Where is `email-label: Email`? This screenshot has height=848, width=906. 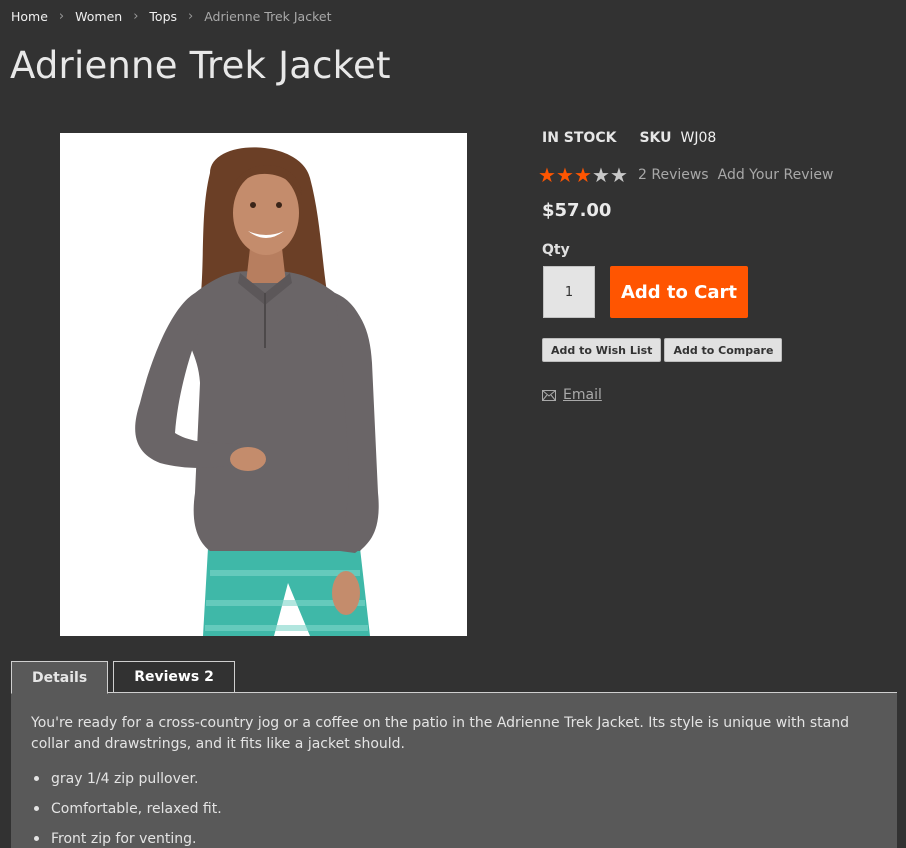 email-label: Email is located at coordinates (582, 395).